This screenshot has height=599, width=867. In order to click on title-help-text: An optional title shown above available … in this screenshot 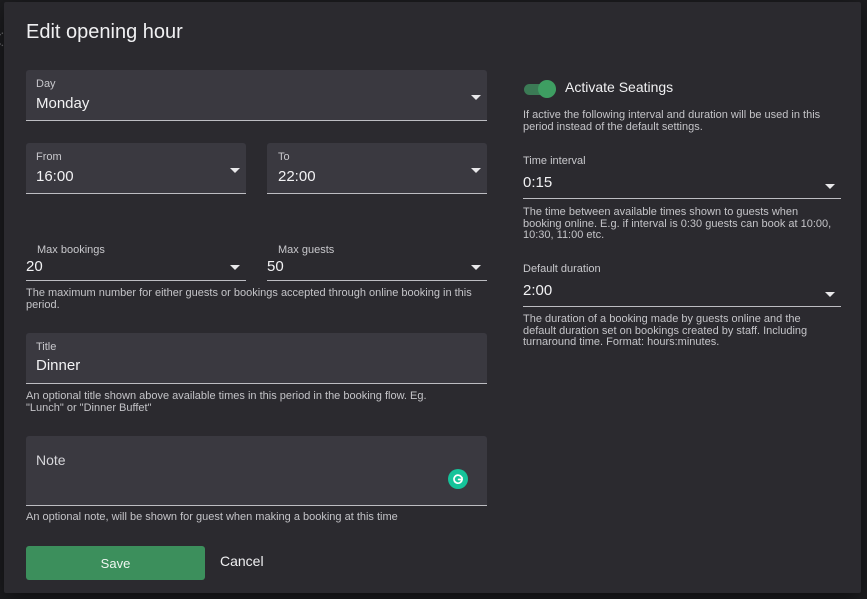, I will do `click(226, 402)`.